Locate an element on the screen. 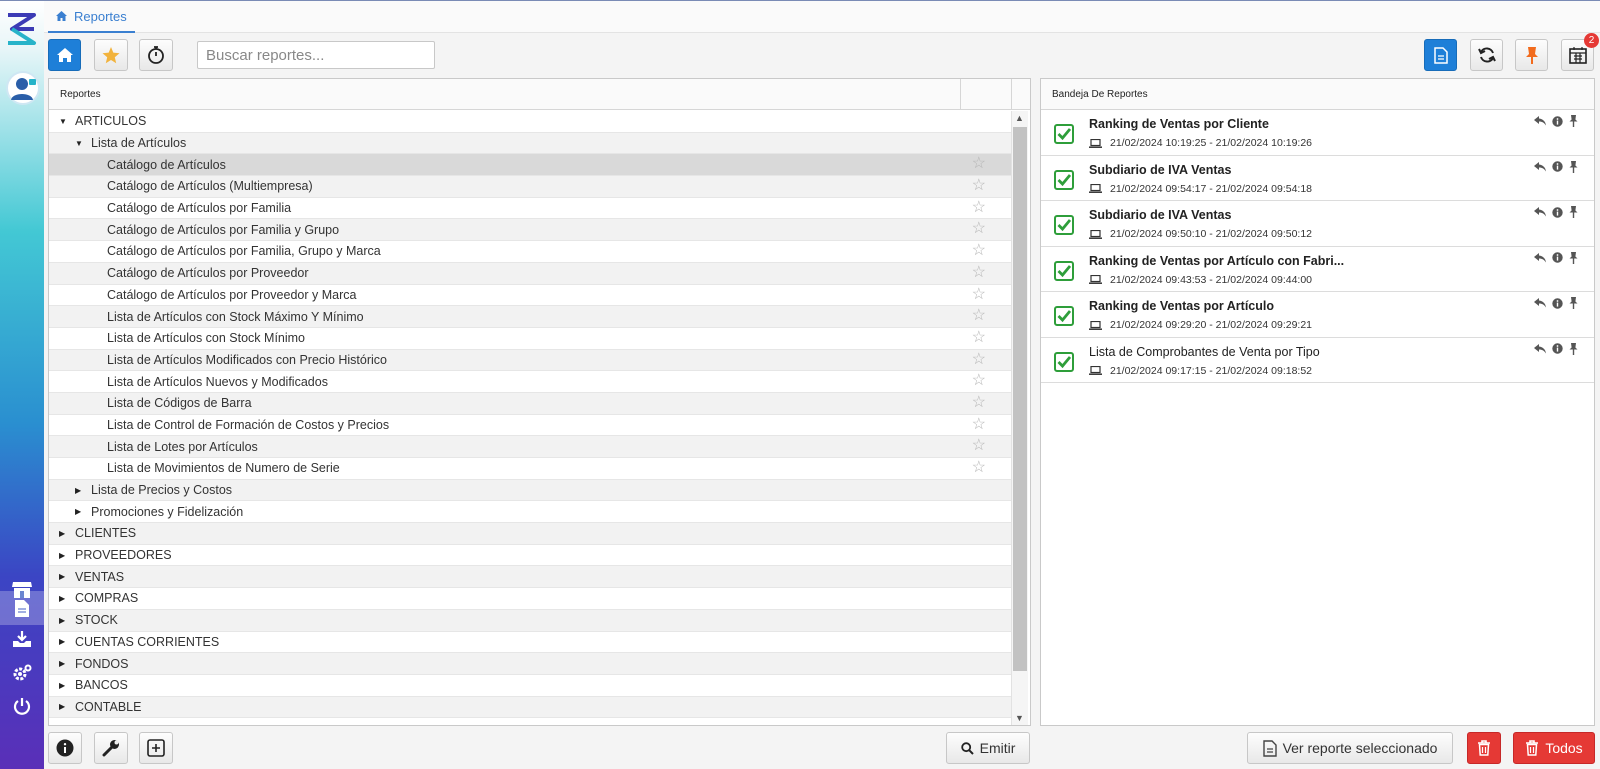 Image resolution: width=1600 pixels, height=769 pixels. report-item: Lista de Lotes por Artículos ☆ is located at coordinates (530, 447).